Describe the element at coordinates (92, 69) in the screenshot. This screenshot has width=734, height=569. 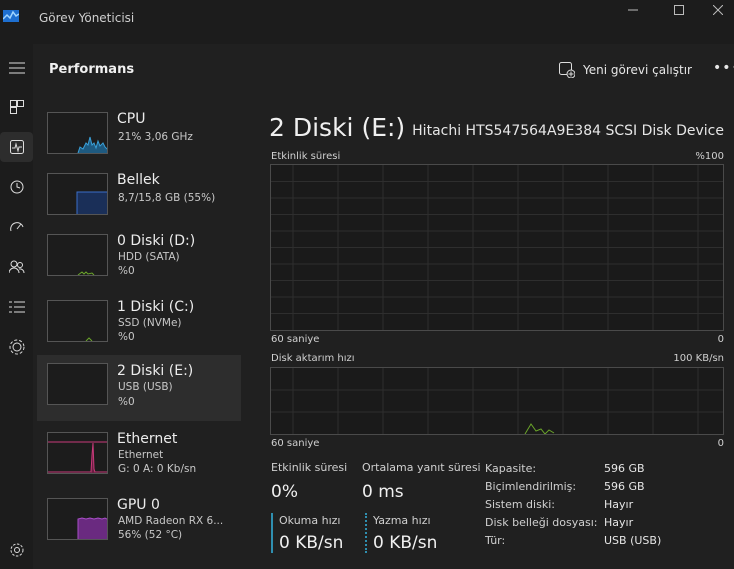
I see `page-title: Performans` at that location.